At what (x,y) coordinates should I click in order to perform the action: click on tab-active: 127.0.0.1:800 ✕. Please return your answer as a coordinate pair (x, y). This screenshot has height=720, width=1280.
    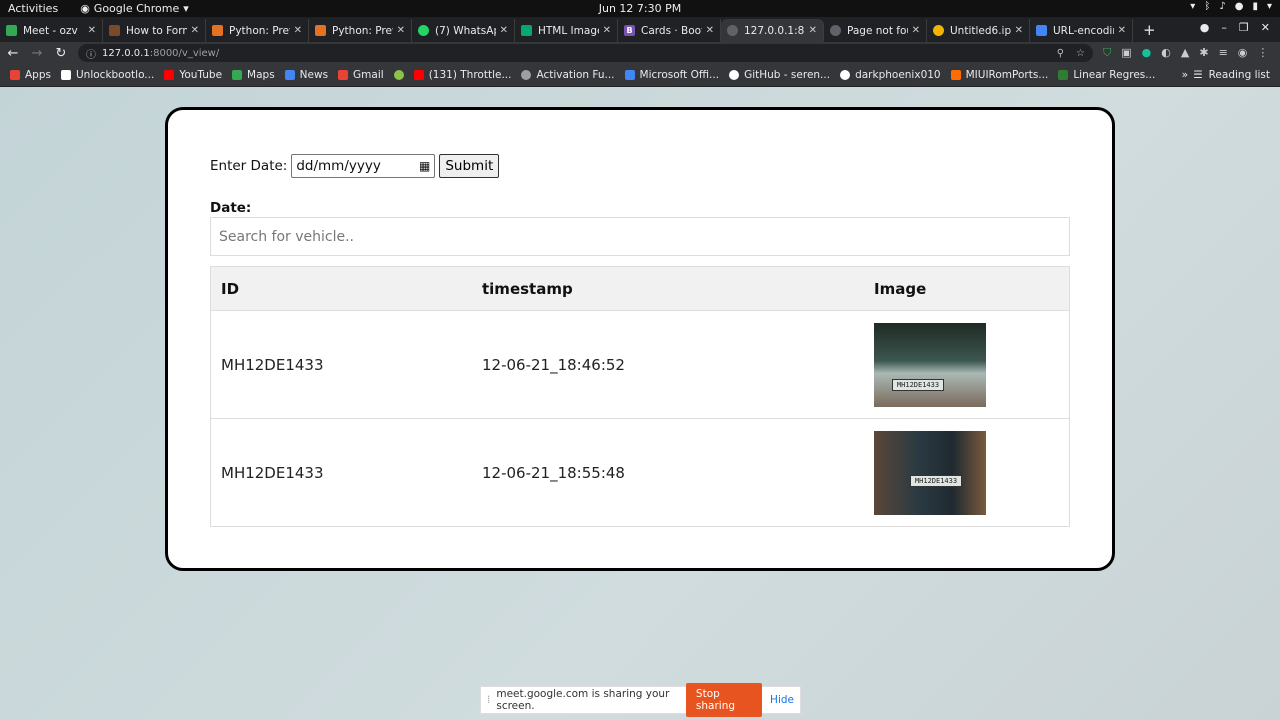
    Looking at the image, I should click on (772, 30).